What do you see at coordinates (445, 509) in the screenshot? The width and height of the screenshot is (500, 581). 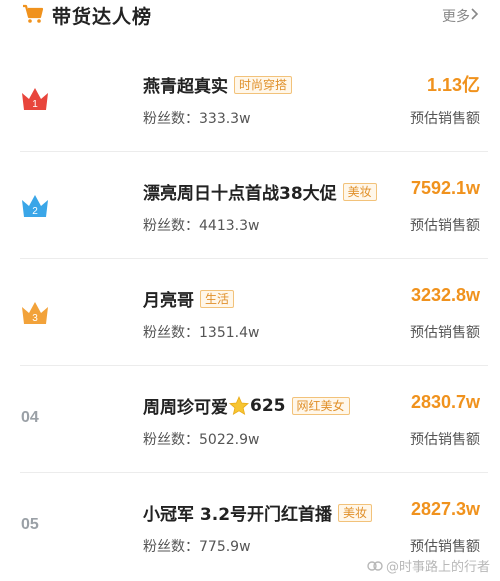 I see `sales-amount: 2827.3w` at bounding box center [445, 509].